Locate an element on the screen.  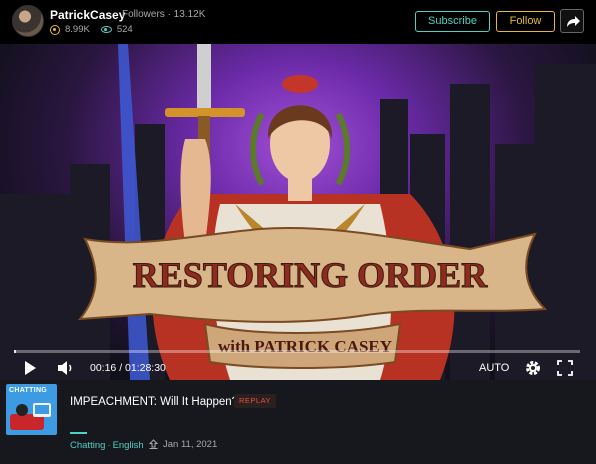
video-title: IMPEACHMENT: Will It Happen? is located at coordinates (154, 402).